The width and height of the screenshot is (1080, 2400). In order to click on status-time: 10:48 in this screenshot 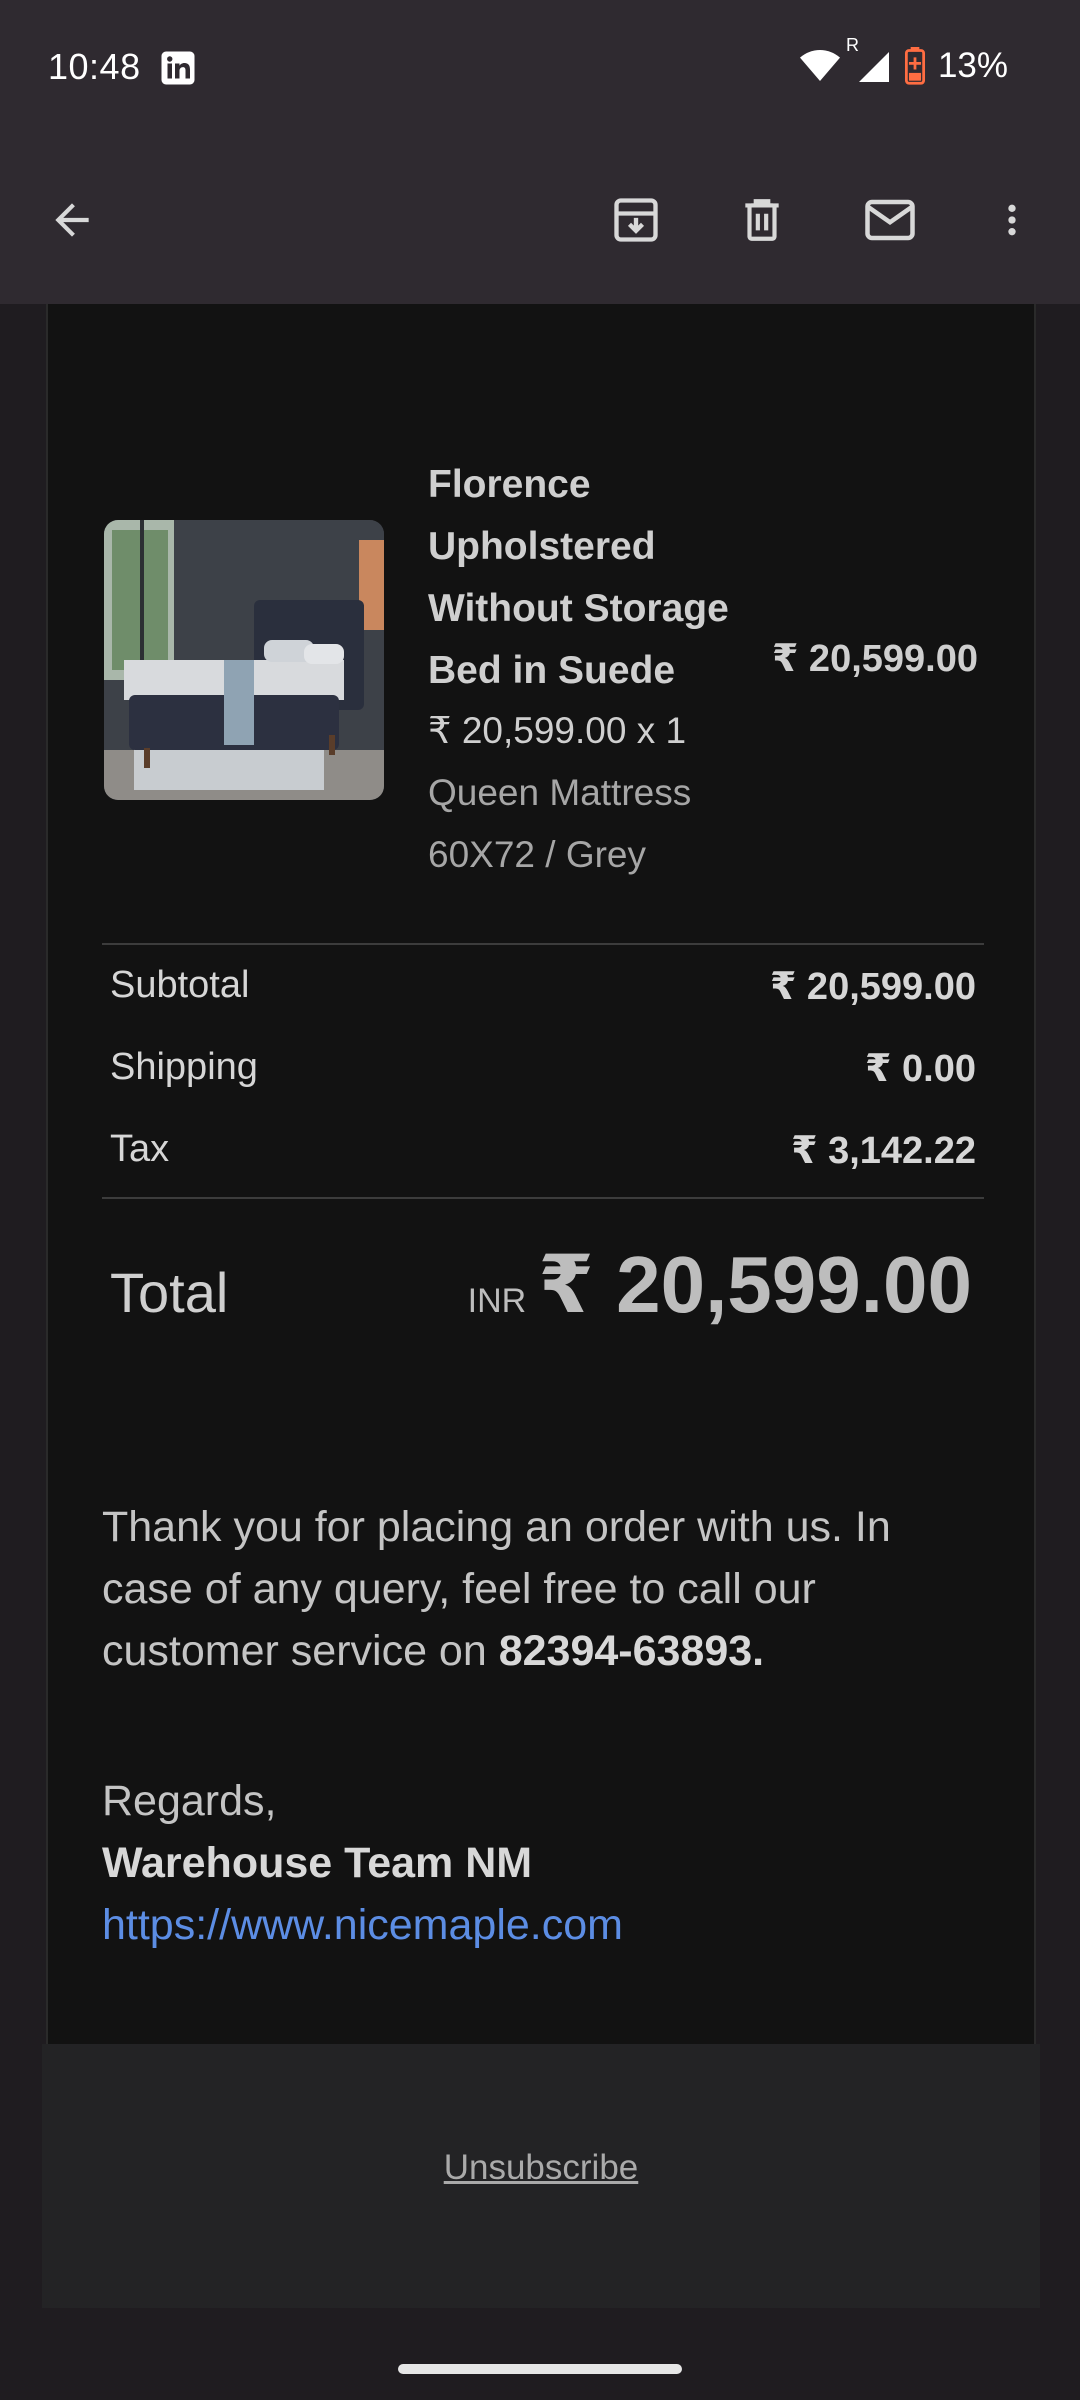, I will do `click(94, 66)`.